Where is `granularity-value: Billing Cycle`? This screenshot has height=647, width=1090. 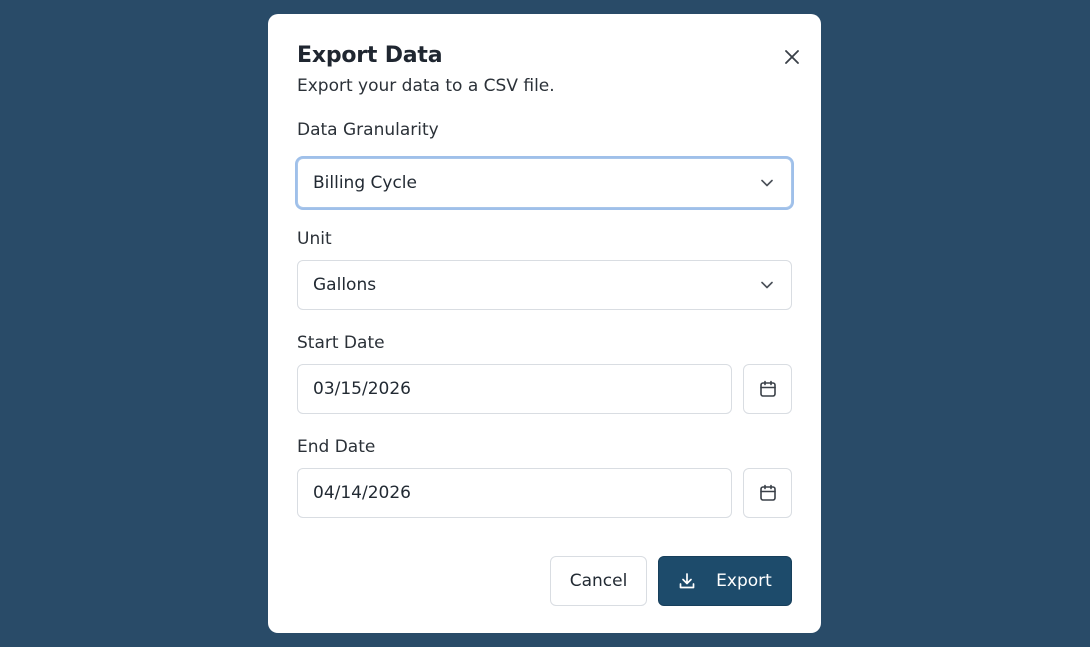
granularity-value: Billing Cycle is located at coordinates (365, 183).